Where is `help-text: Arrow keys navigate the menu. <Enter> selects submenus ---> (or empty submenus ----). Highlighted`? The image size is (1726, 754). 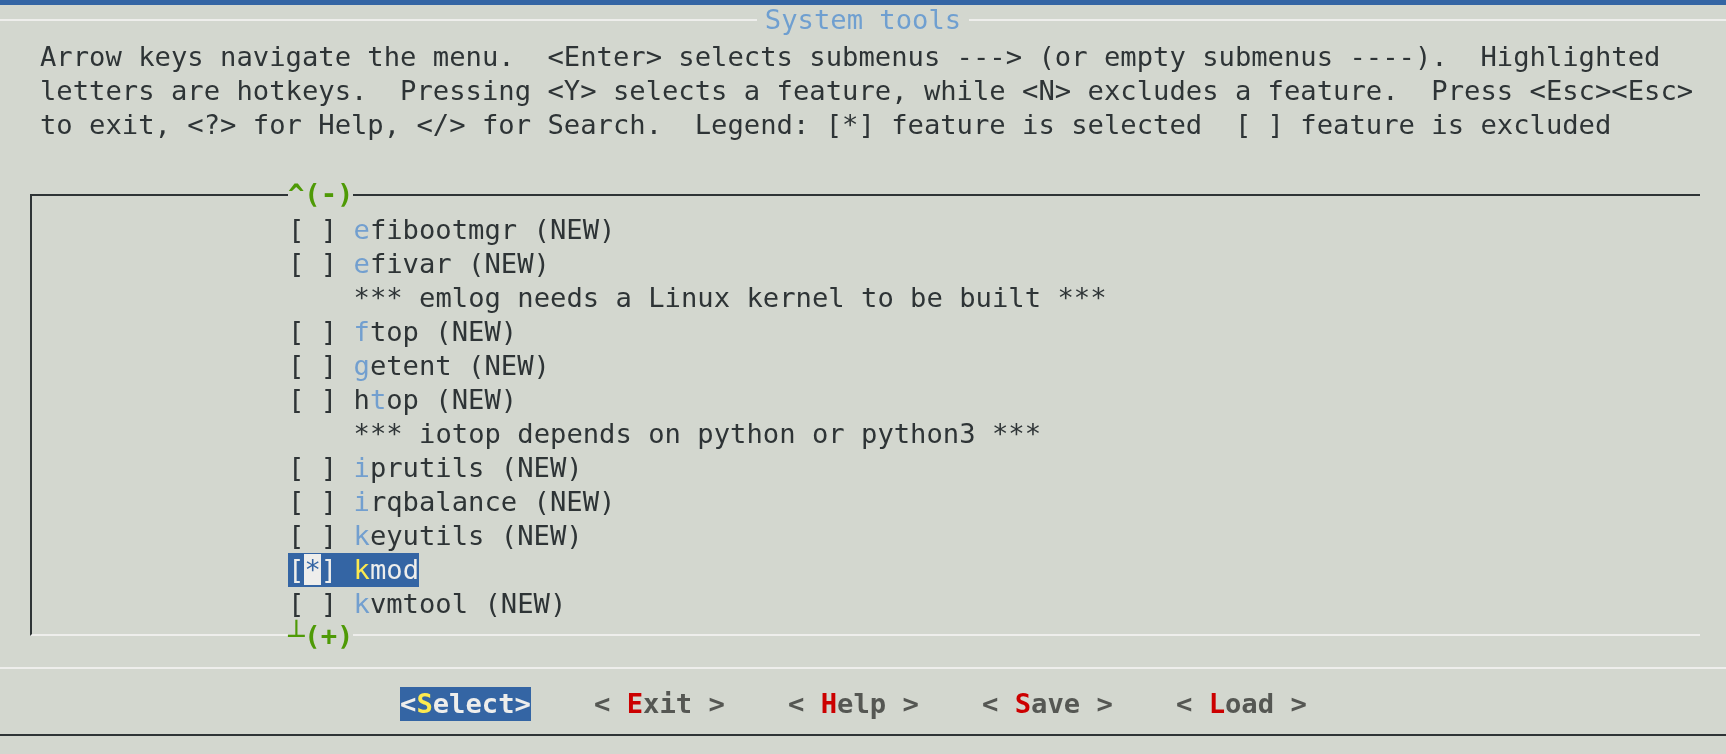
help-text: Arrow keys navigate the menu. <Enter> selects submenus ---> (or empty submenus ----). Highlighted is located at coordinates (851, 57).